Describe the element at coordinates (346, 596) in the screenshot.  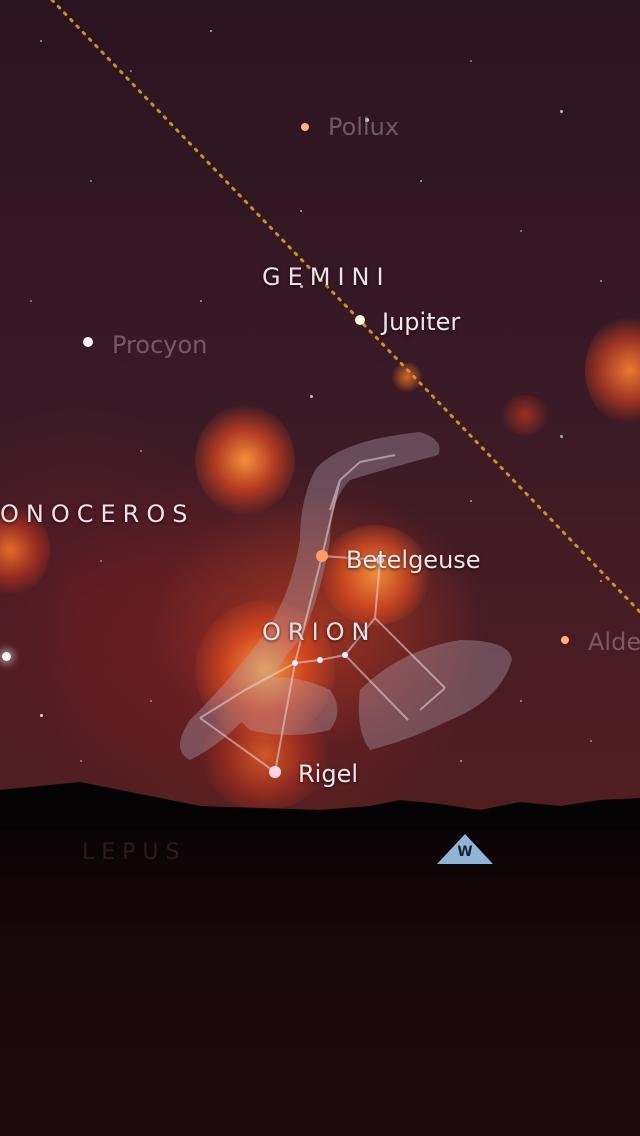
I see `orion-figure` at that location.